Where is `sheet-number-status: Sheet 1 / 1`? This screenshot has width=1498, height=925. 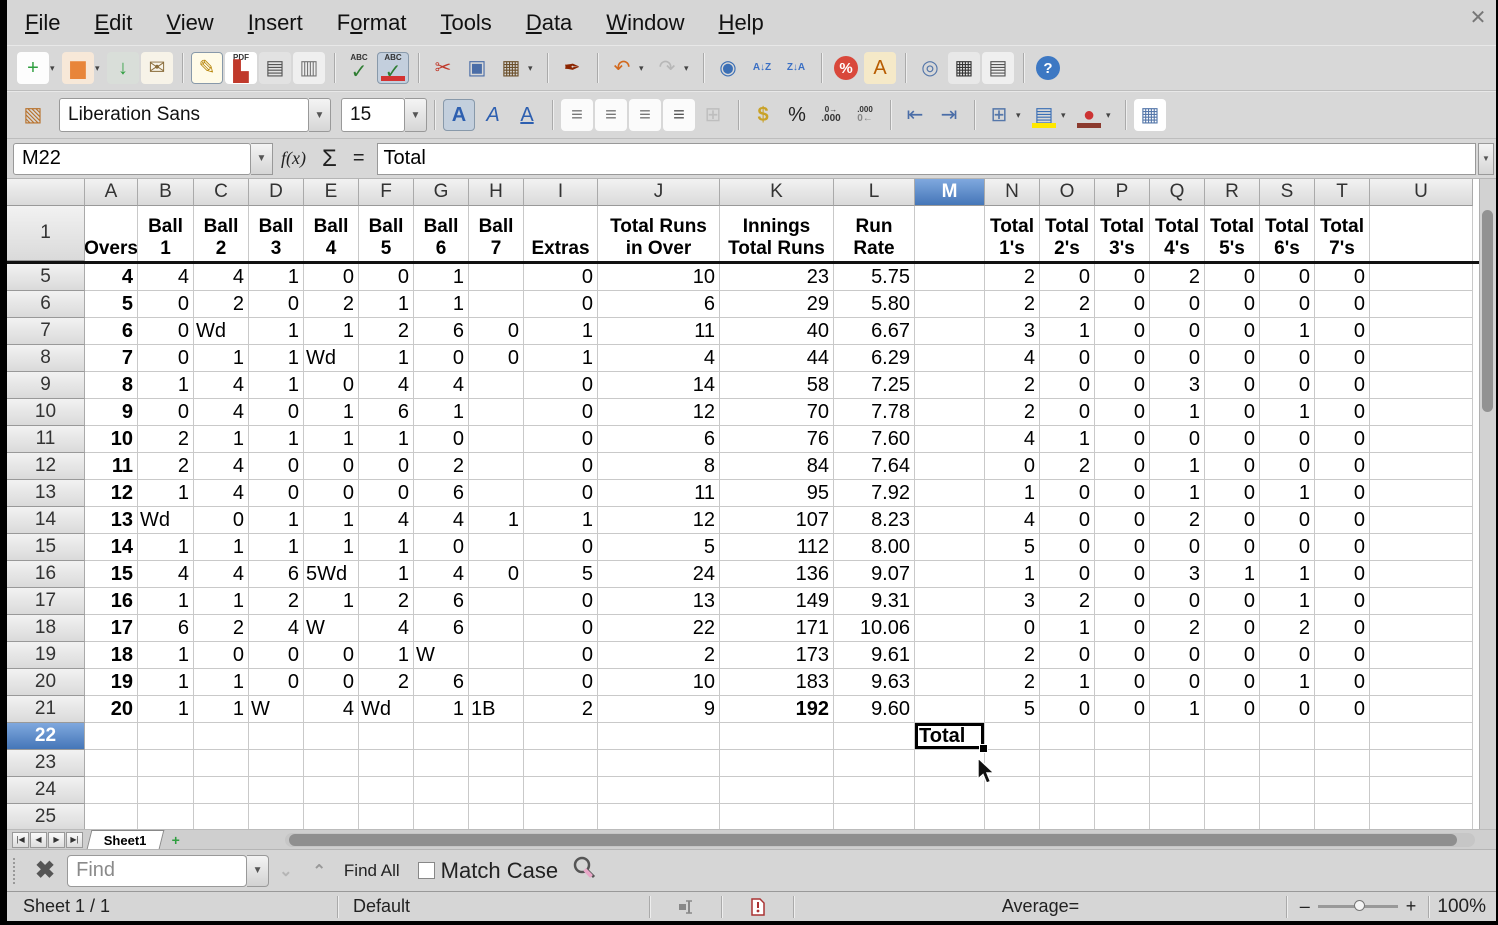
sheet-number-status: Sheet 1 / 1 is located at coordinates (172, 906).